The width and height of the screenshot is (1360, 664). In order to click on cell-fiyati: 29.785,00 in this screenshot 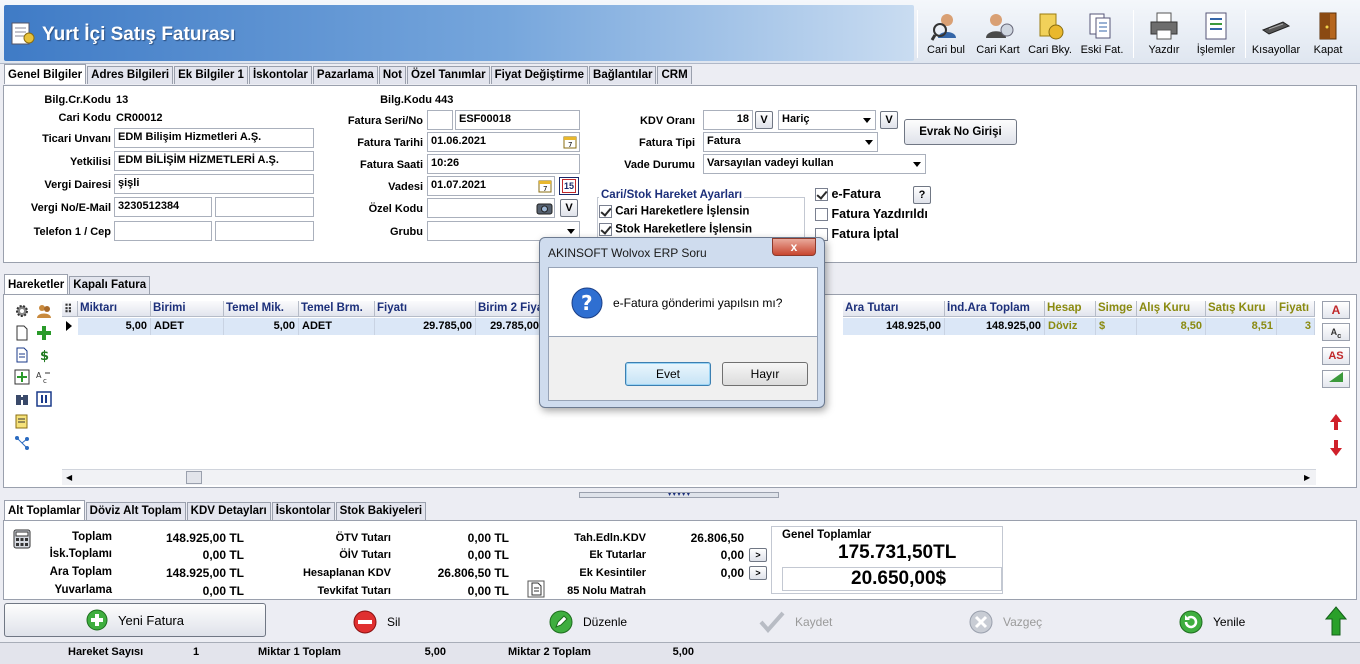, I will do `click(425, 326)`.